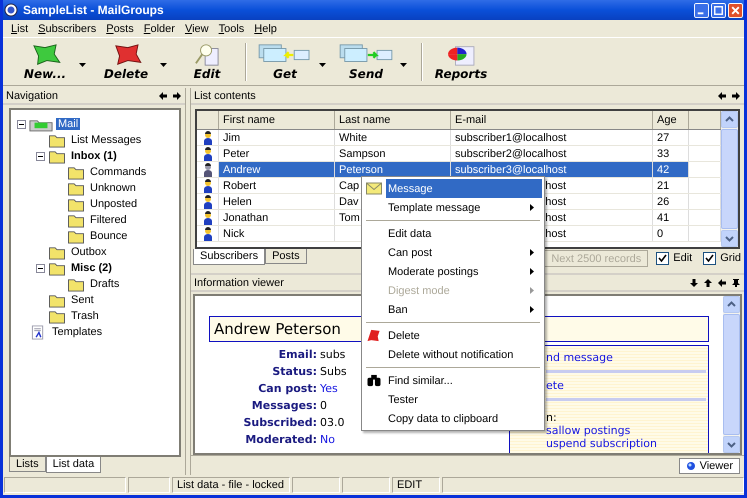 Image resolution: width=747 pixels, height=498 pixels. Describe the element at coordinates (663, 154) in the screenshot. I see `table-cell: 33` at that location.